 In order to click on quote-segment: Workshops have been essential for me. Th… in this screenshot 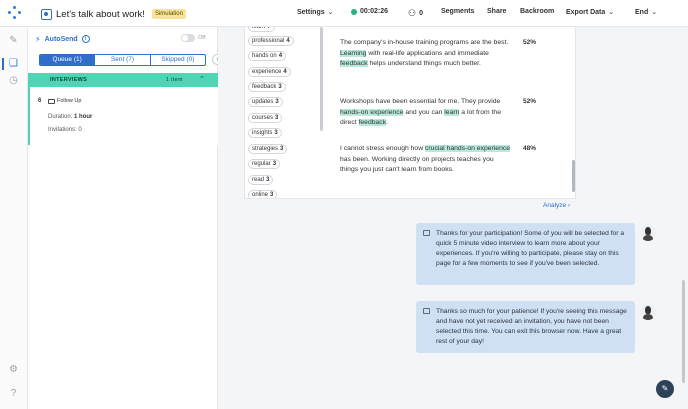, I will do `click(420, 101)`.